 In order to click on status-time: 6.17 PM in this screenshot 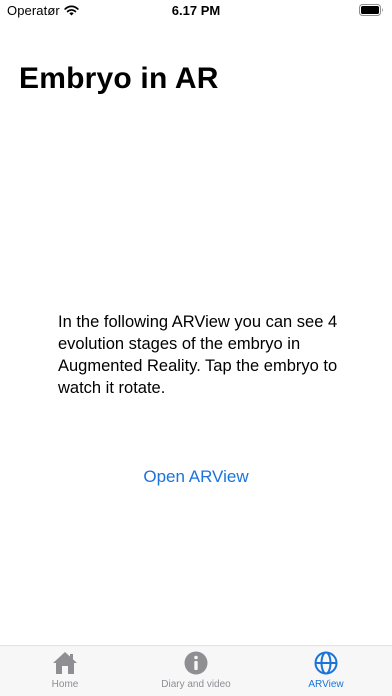, I will do `click(196, 10)`.